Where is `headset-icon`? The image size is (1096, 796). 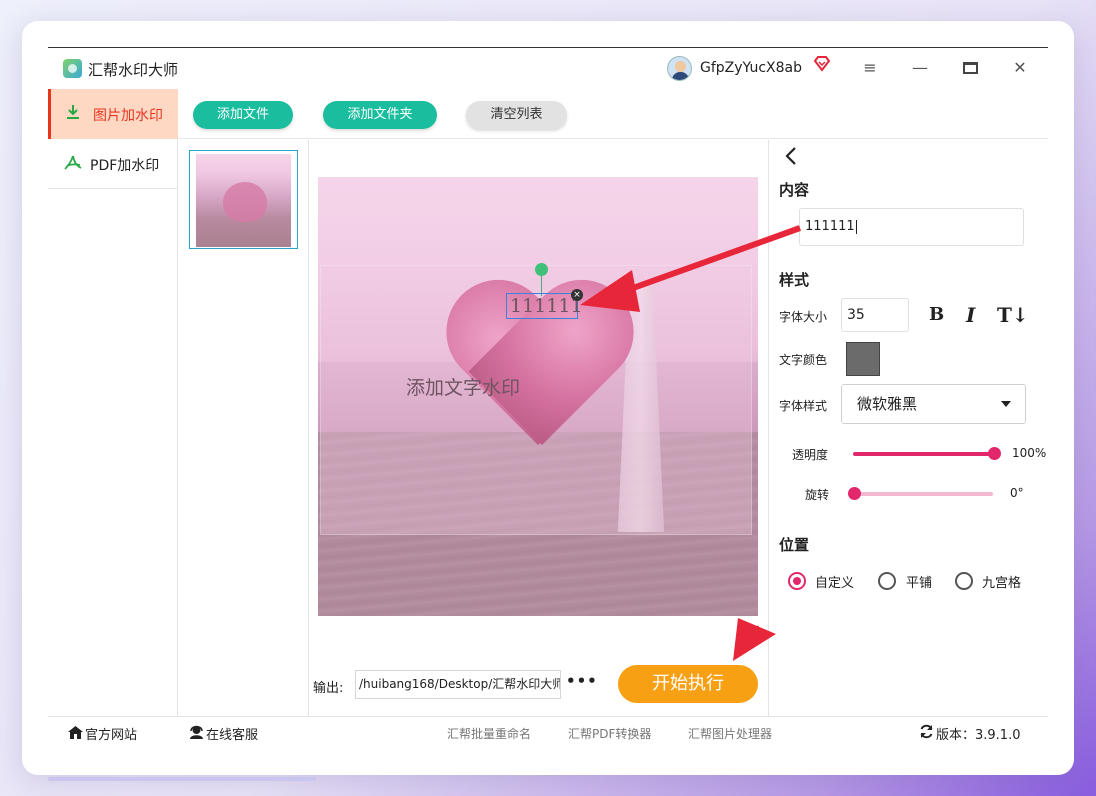 headset-icon is located at coordinates (196, 734).